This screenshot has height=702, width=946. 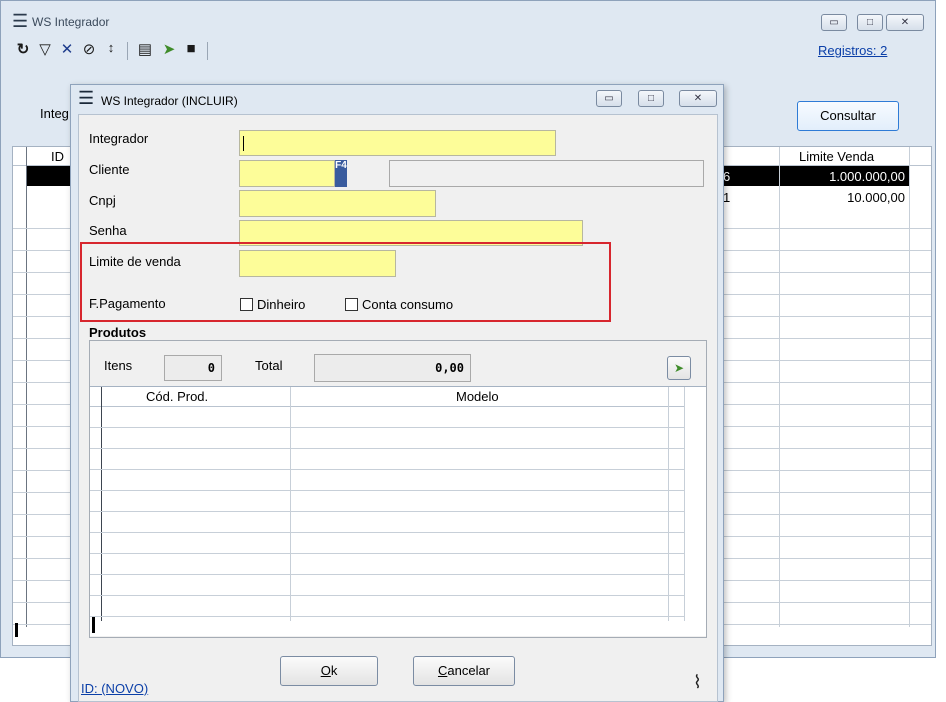 What do you see at coordinates (45, 49) in the screenshot?
I see `filter-icon: ▽` at bounding box center [45, 49].